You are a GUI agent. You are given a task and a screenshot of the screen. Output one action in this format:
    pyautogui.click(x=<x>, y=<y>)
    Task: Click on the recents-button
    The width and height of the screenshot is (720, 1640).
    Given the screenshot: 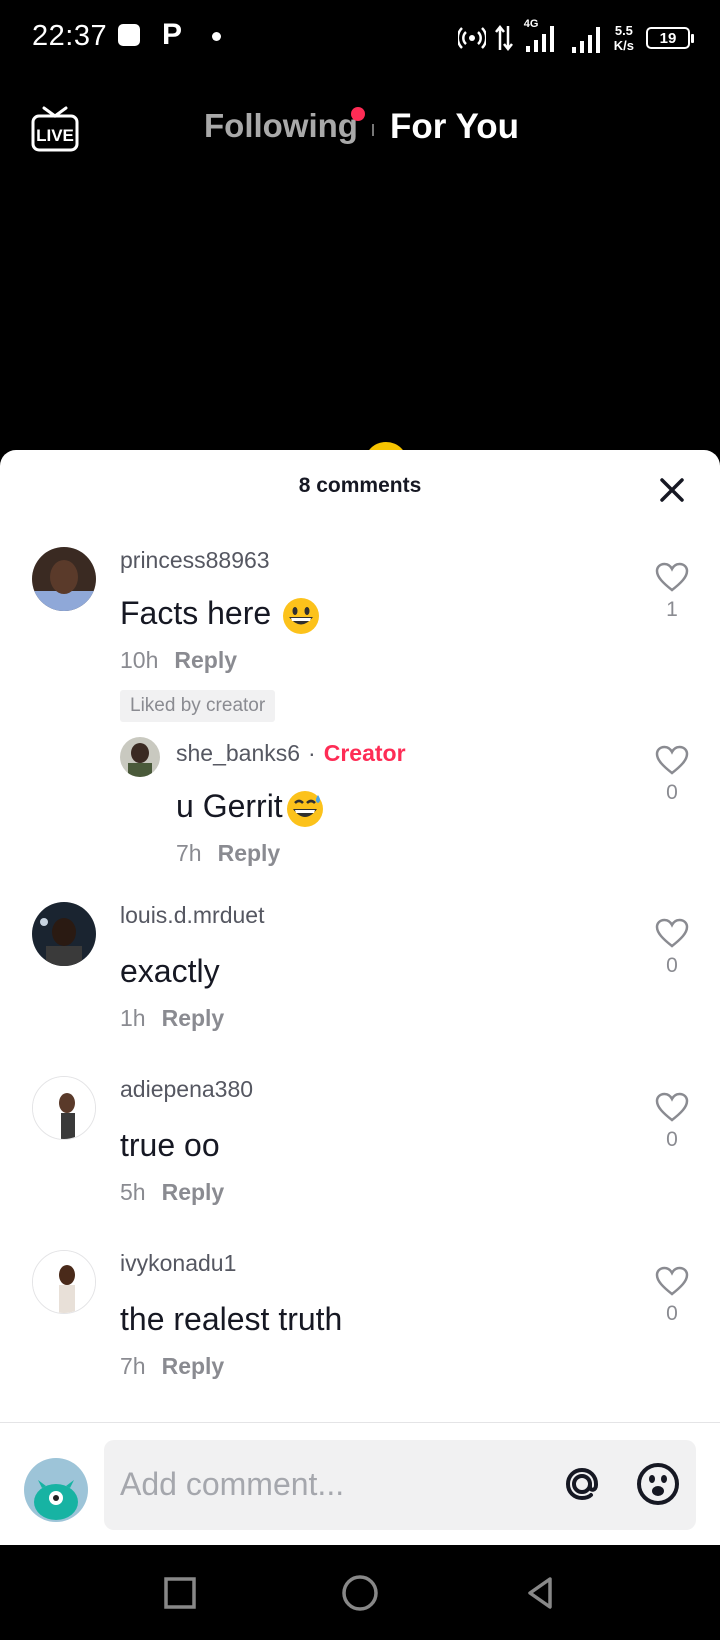 What is the action you would take?
    pyautogui.click(x=180, y=1593)
    